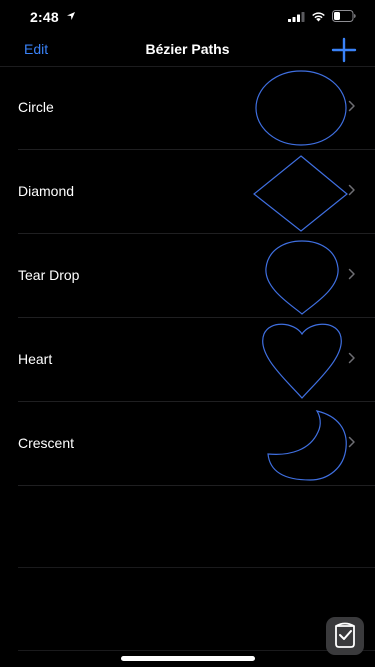 The image size is (375, 667). Describe the element at coordinates (35, 359) in the screenshot. I see `row-label: Heart` at that location.